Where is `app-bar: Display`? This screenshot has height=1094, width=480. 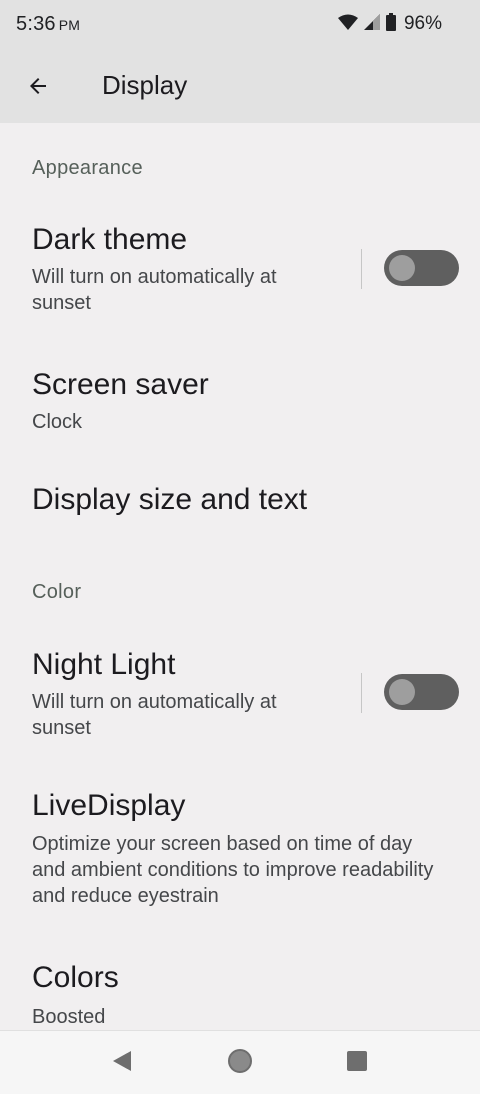 app-bar: Display is located at coordinates (240, 85).